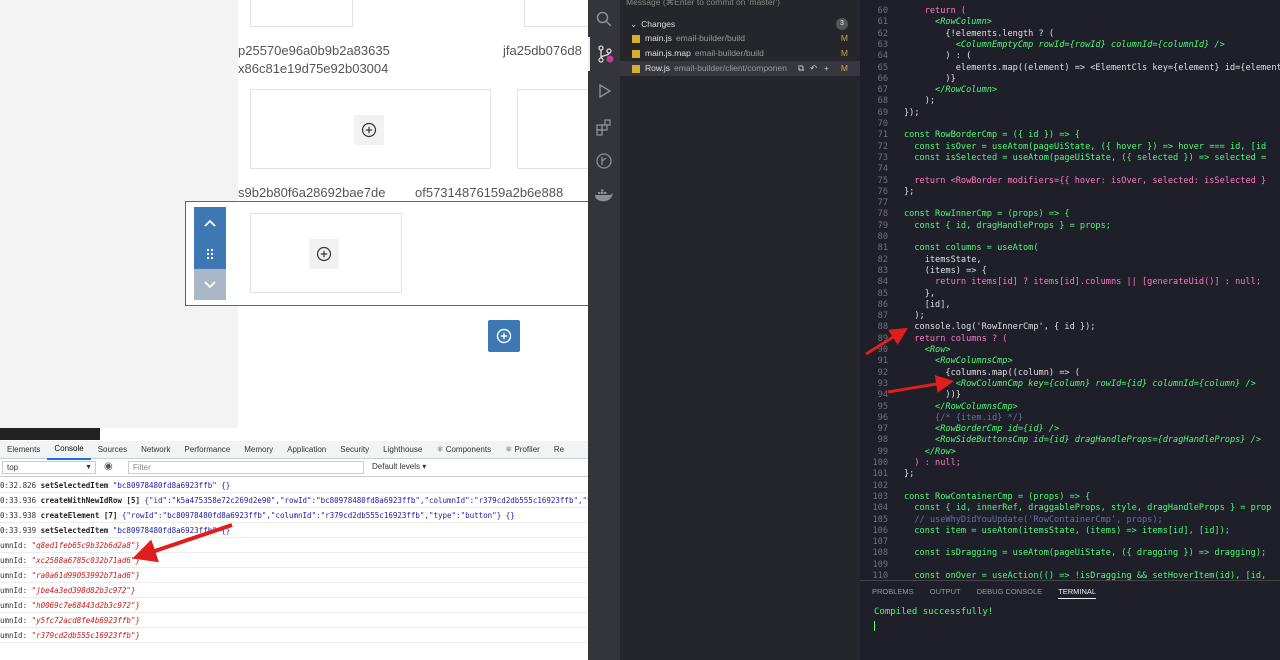  Describe the element at coordinates (951, 90) in the screenshot. I see `code-text: </RowColumn>` at that location.